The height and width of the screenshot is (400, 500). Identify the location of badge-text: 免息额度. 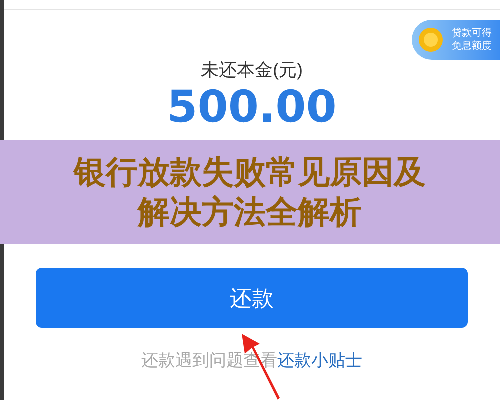
(472, 46).